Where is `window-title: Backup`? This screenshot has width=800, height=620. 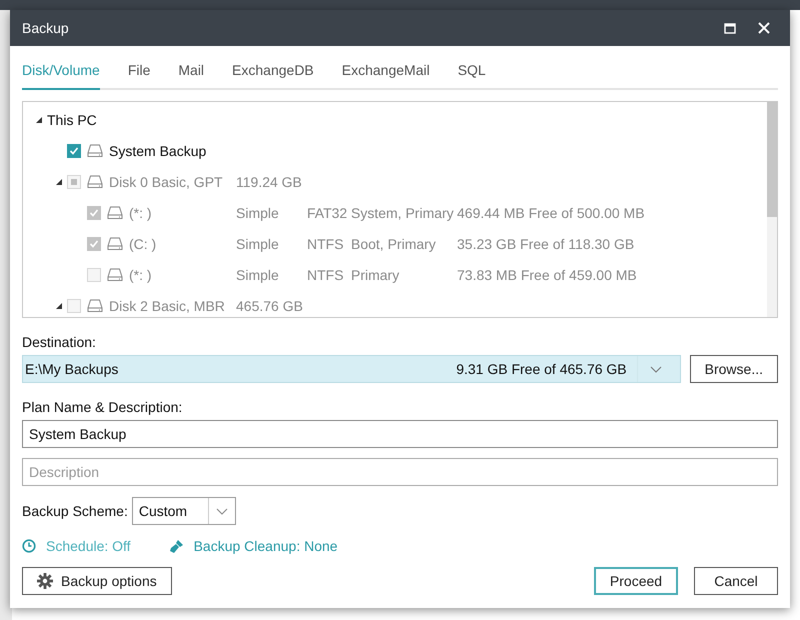 window-title: Backup is located at coordinates (46, 28).